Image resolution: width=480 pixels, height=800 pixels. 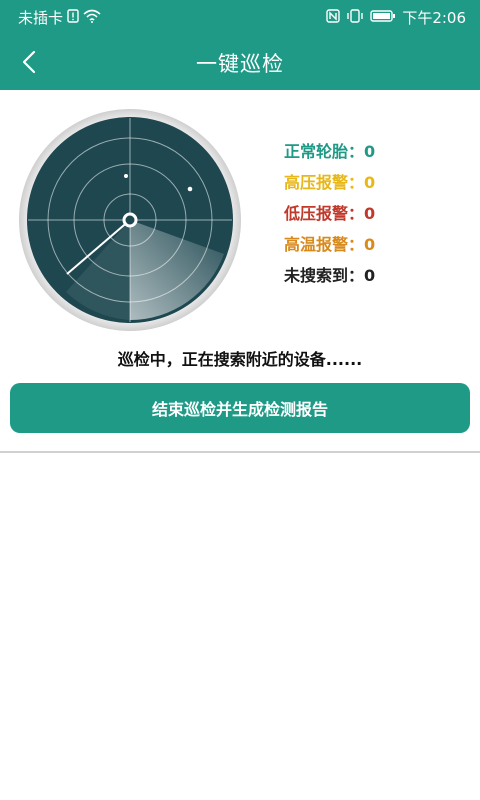 I want to click on divider, so click(x=240, y=452).